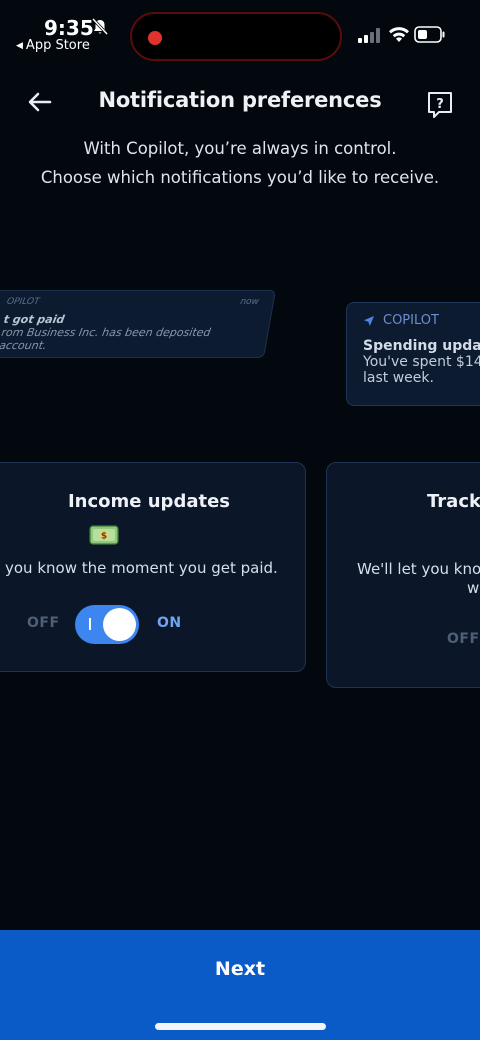 This screenshot has width=480, height=1040. I want to click on cellular-signal-icon, so click(369, 35).